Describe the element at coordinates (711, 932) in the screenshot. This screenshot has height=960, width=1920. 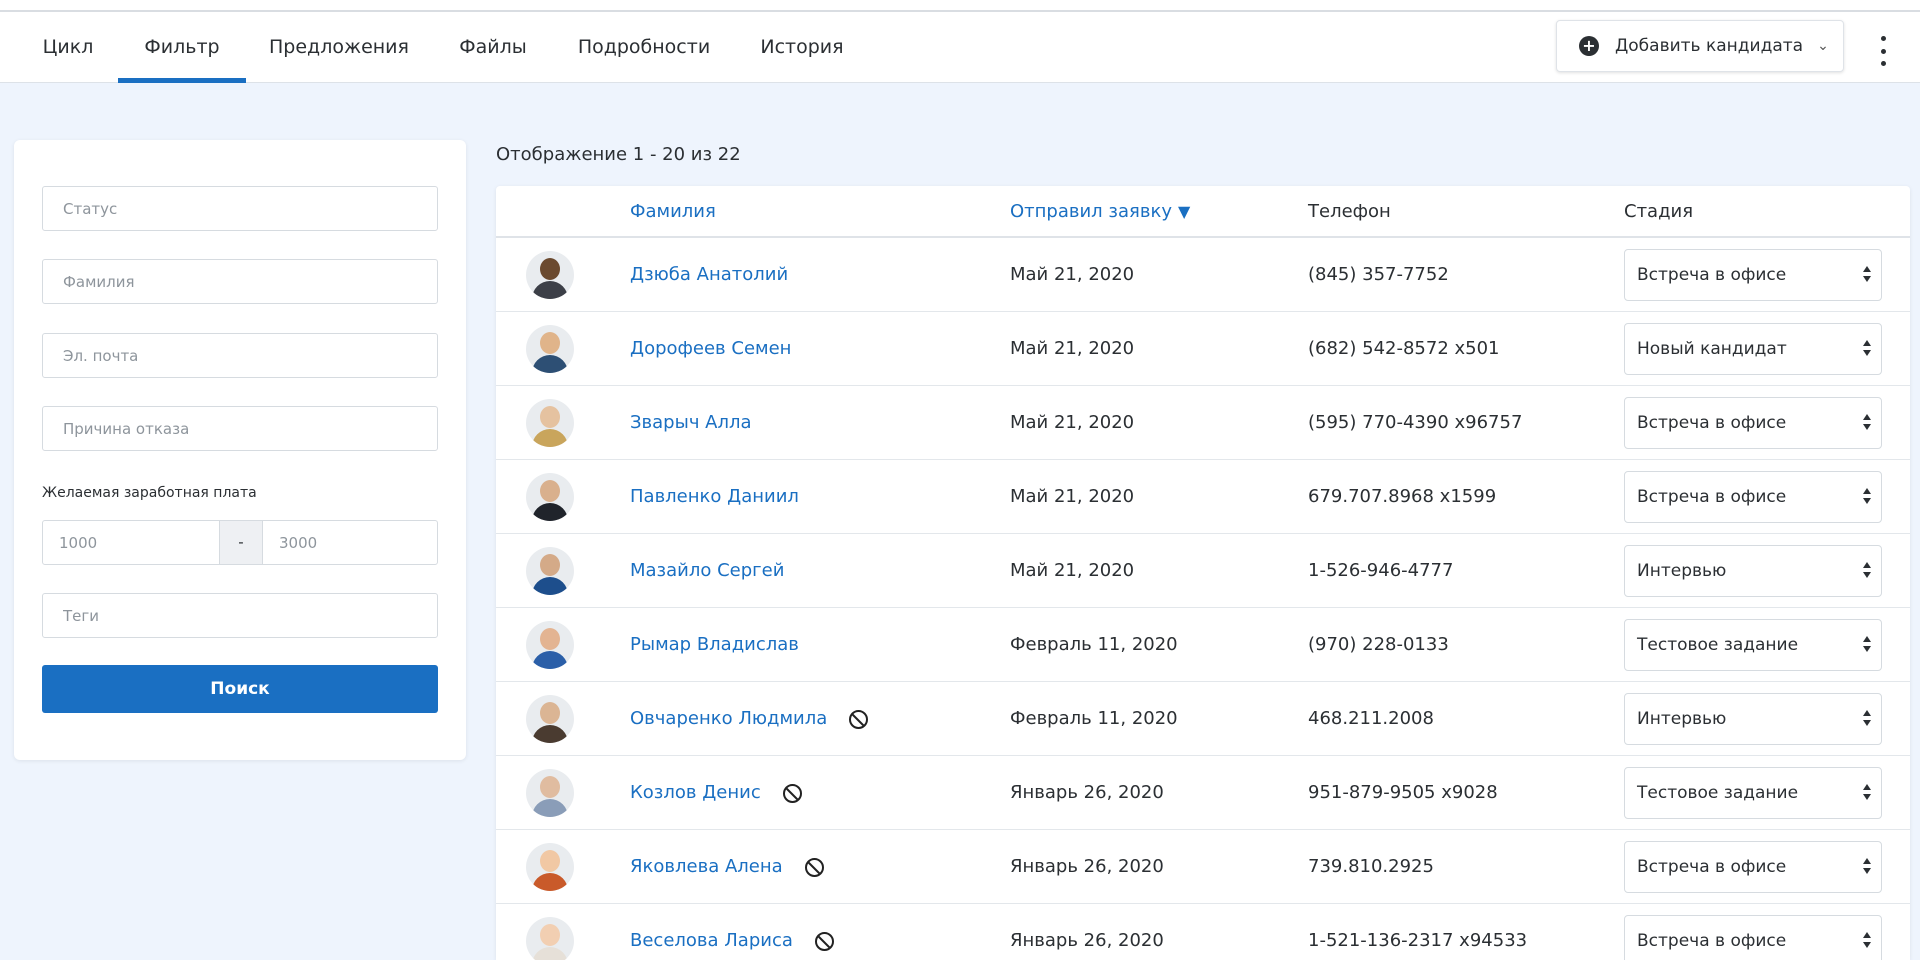
I see `candidate-name-link: Веселова Лариса` at that location.